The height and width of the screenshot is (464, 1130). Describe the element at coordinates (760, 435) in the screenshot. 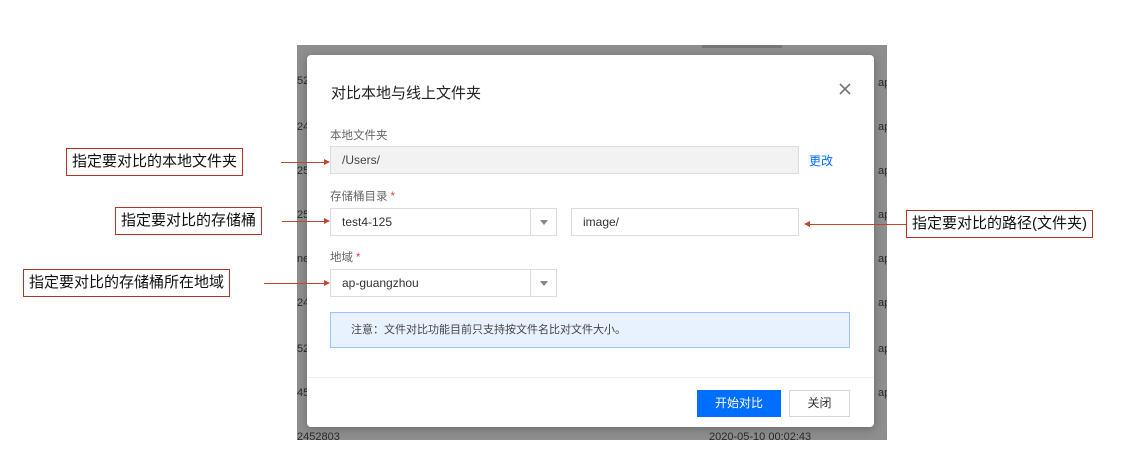

I see `background-cell: 2020-05-10 00:02:43` at that location.